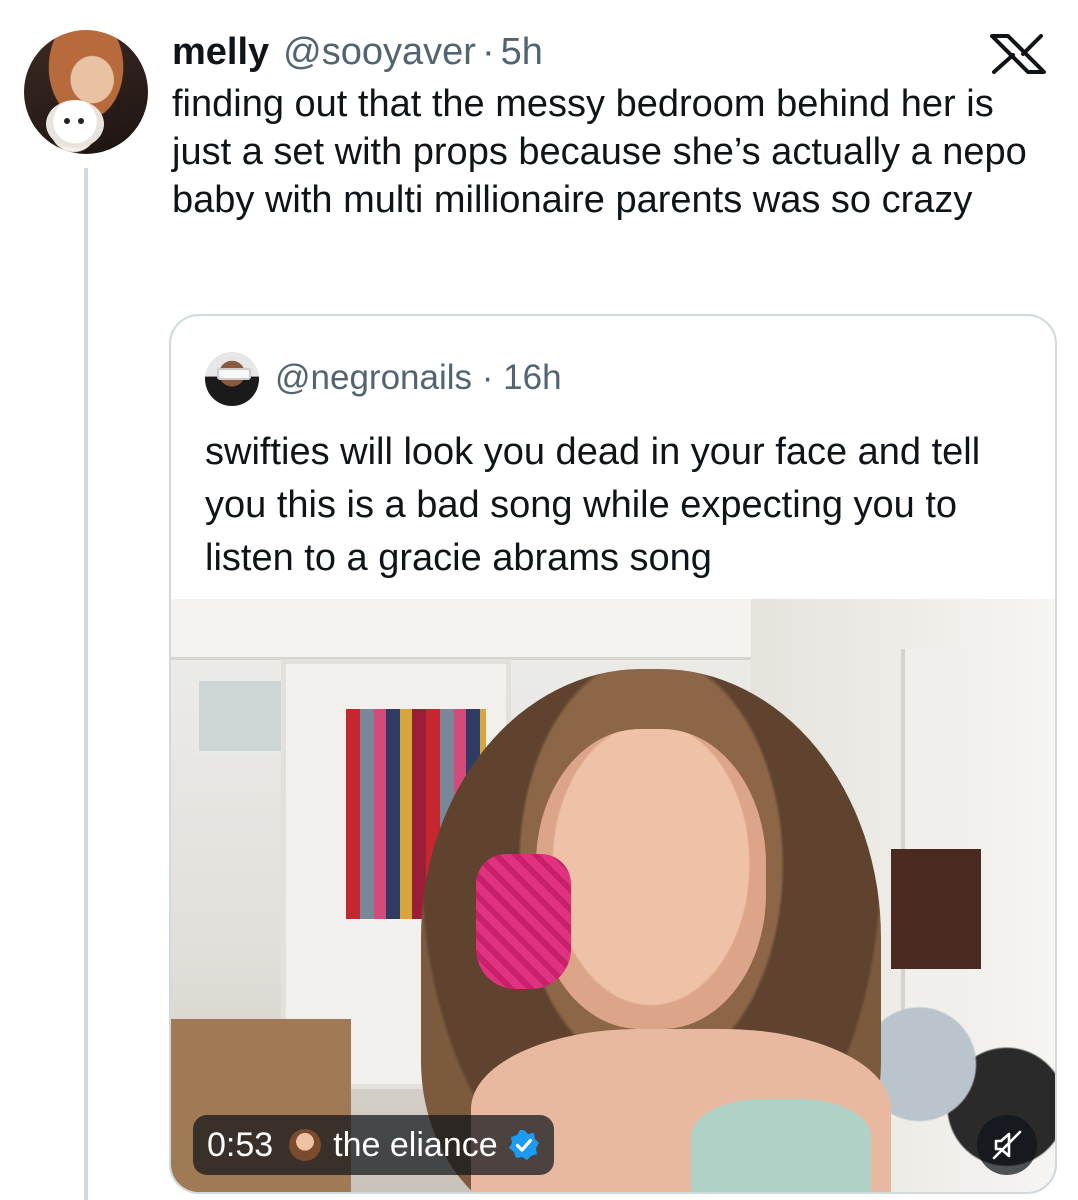 The image size is (1078, 1200). What do you see at coordinates (86, 684) in the screenshot?
I see `thread-line` at bounding box center [86, 684].